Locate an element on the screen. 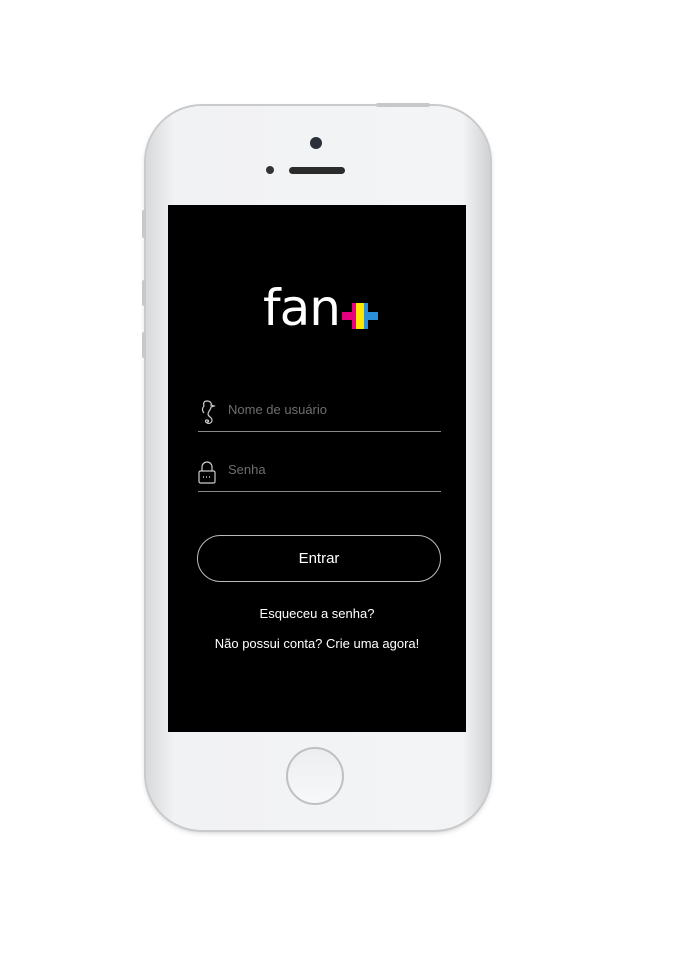  power-button is located at coordinates (403, 105).